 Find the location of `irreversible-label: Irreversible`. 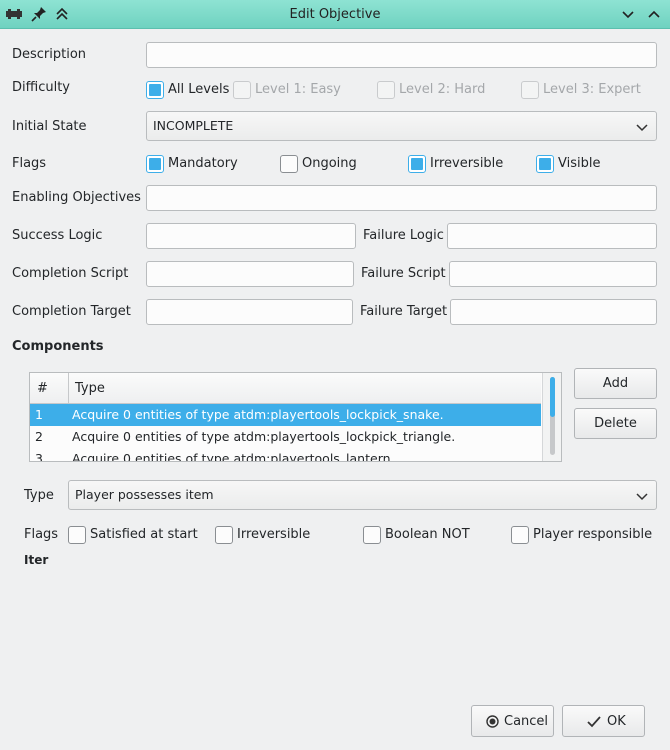

irreversible-label: Irreversible is located at coordinates (467, 163).